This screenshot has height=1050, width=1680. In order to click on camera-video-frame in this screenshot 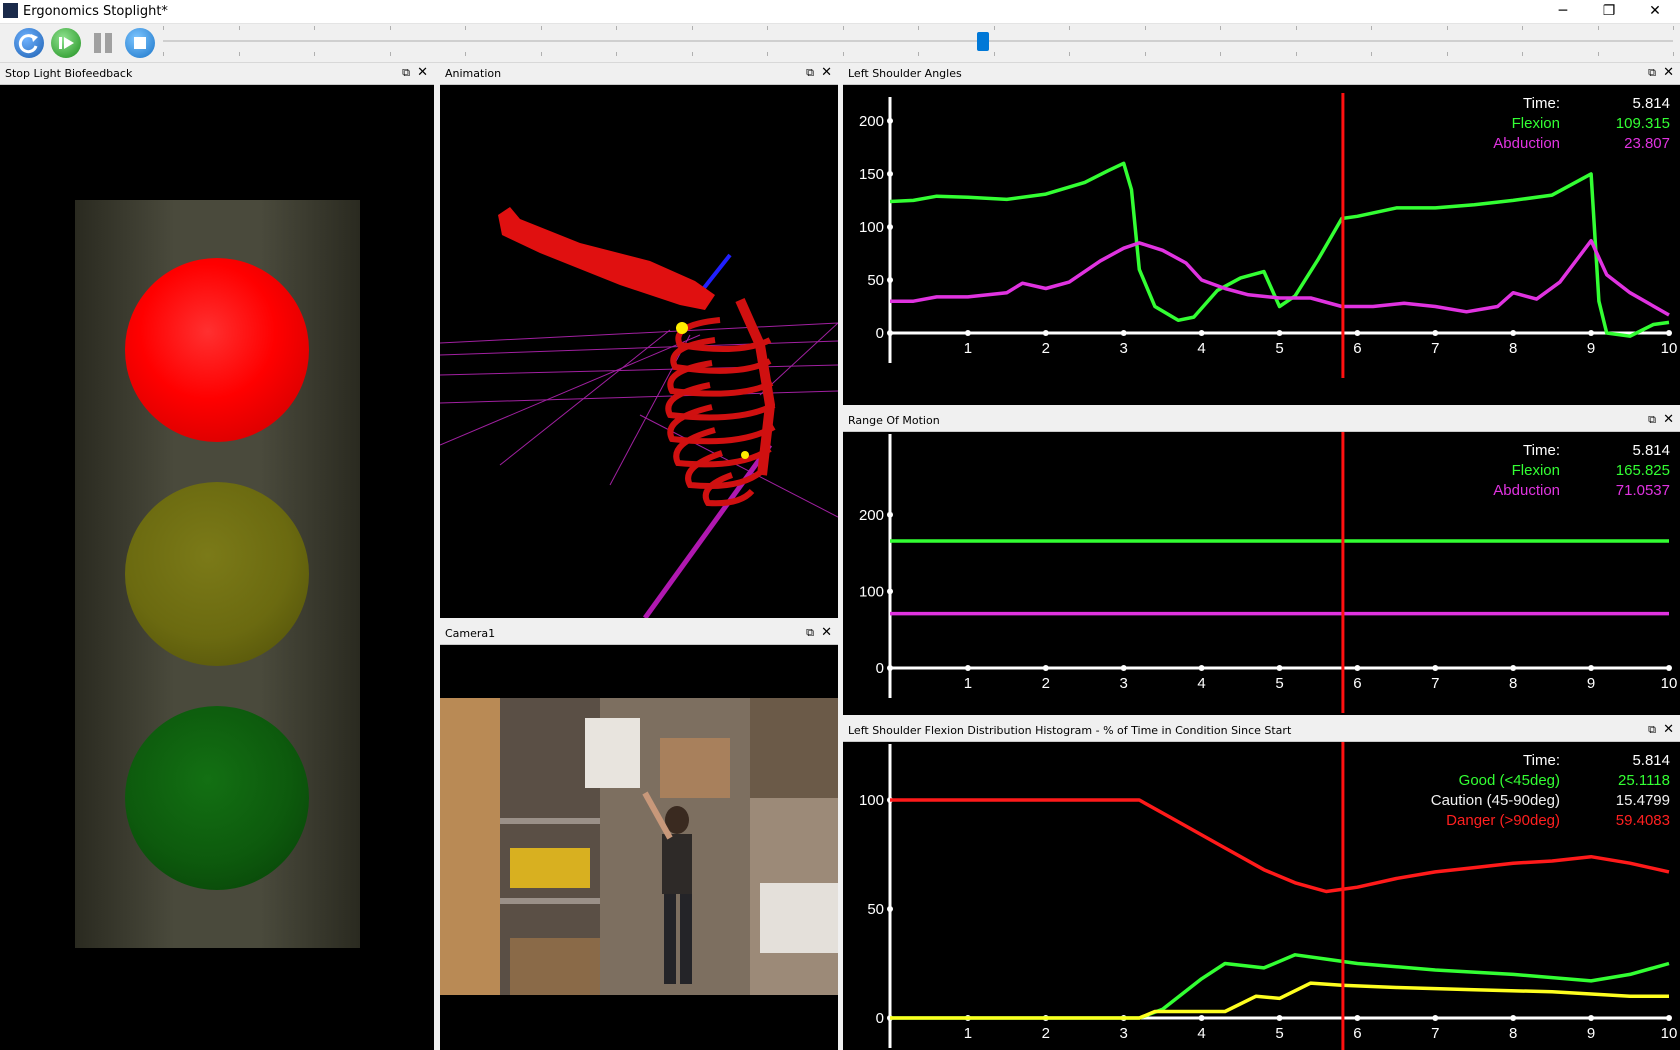, I will do `click(639, 846)`.